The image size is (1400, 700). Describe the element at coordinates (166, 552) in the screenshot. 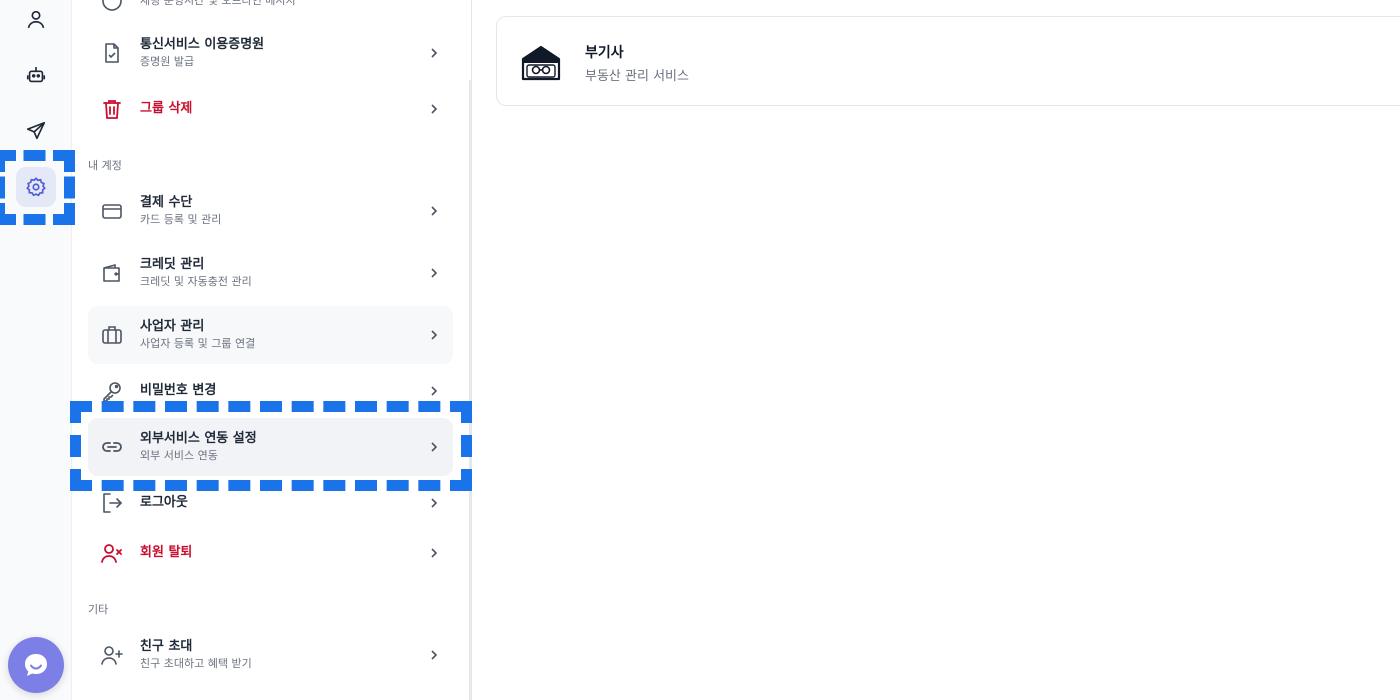

I see `item-title: 회원 탈퇴` at that location.